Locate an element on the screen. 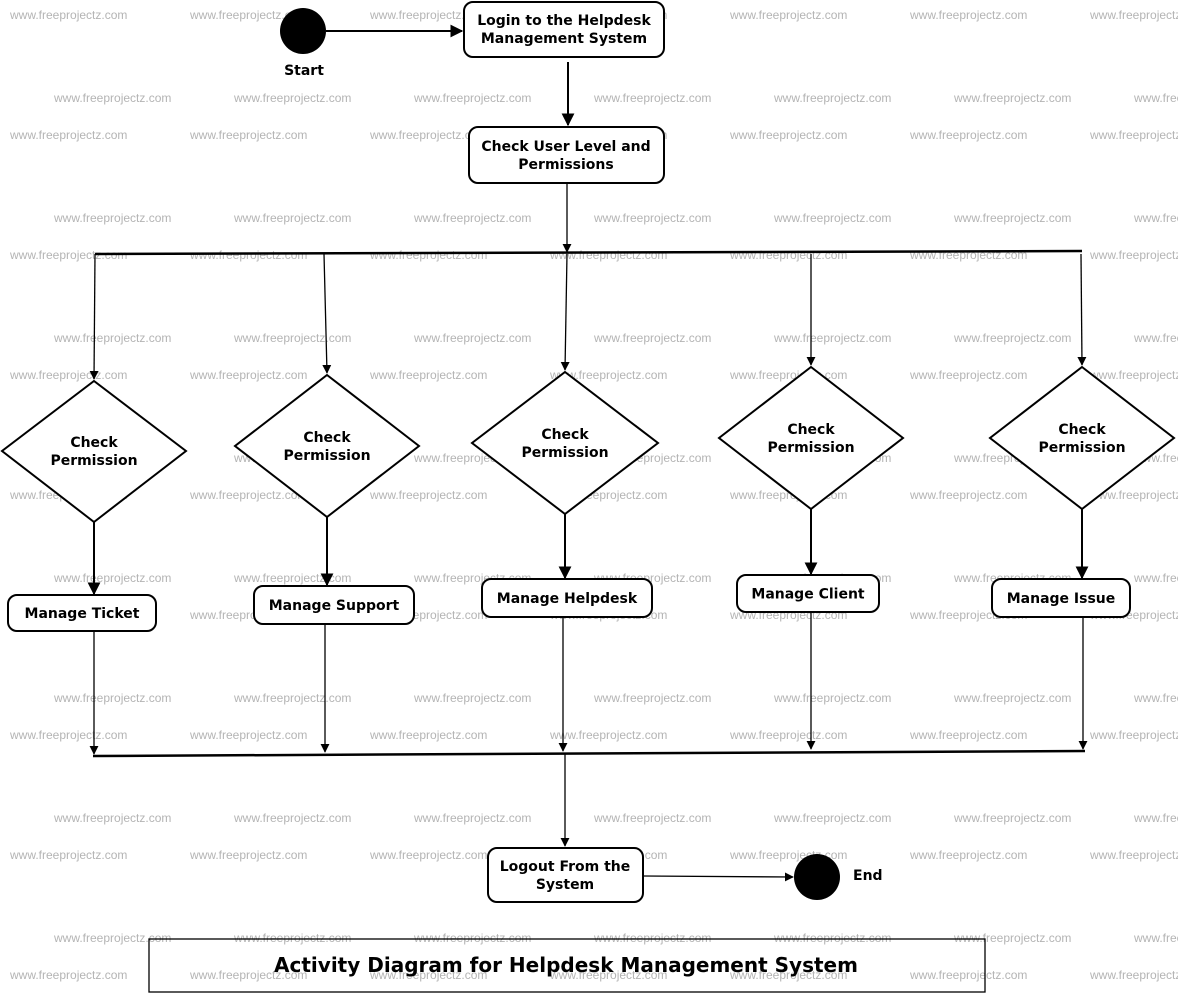  branch-1: Check Permission Manage Ticket is located at coordinates (94, 504).